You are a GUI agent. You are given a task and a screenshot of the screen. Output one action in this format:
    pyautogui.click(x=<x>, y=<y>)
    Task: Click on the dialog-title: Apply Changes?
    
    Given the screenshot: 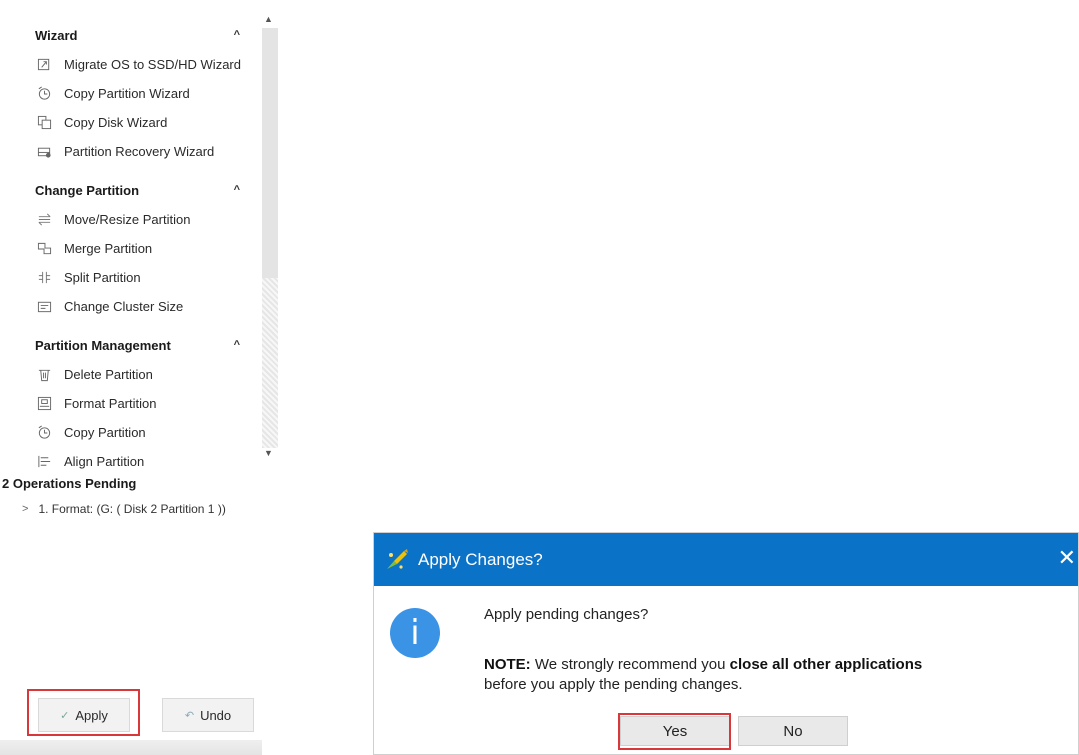 What is the action you would take?
    pyautogui.click(x=480, y=559)
    